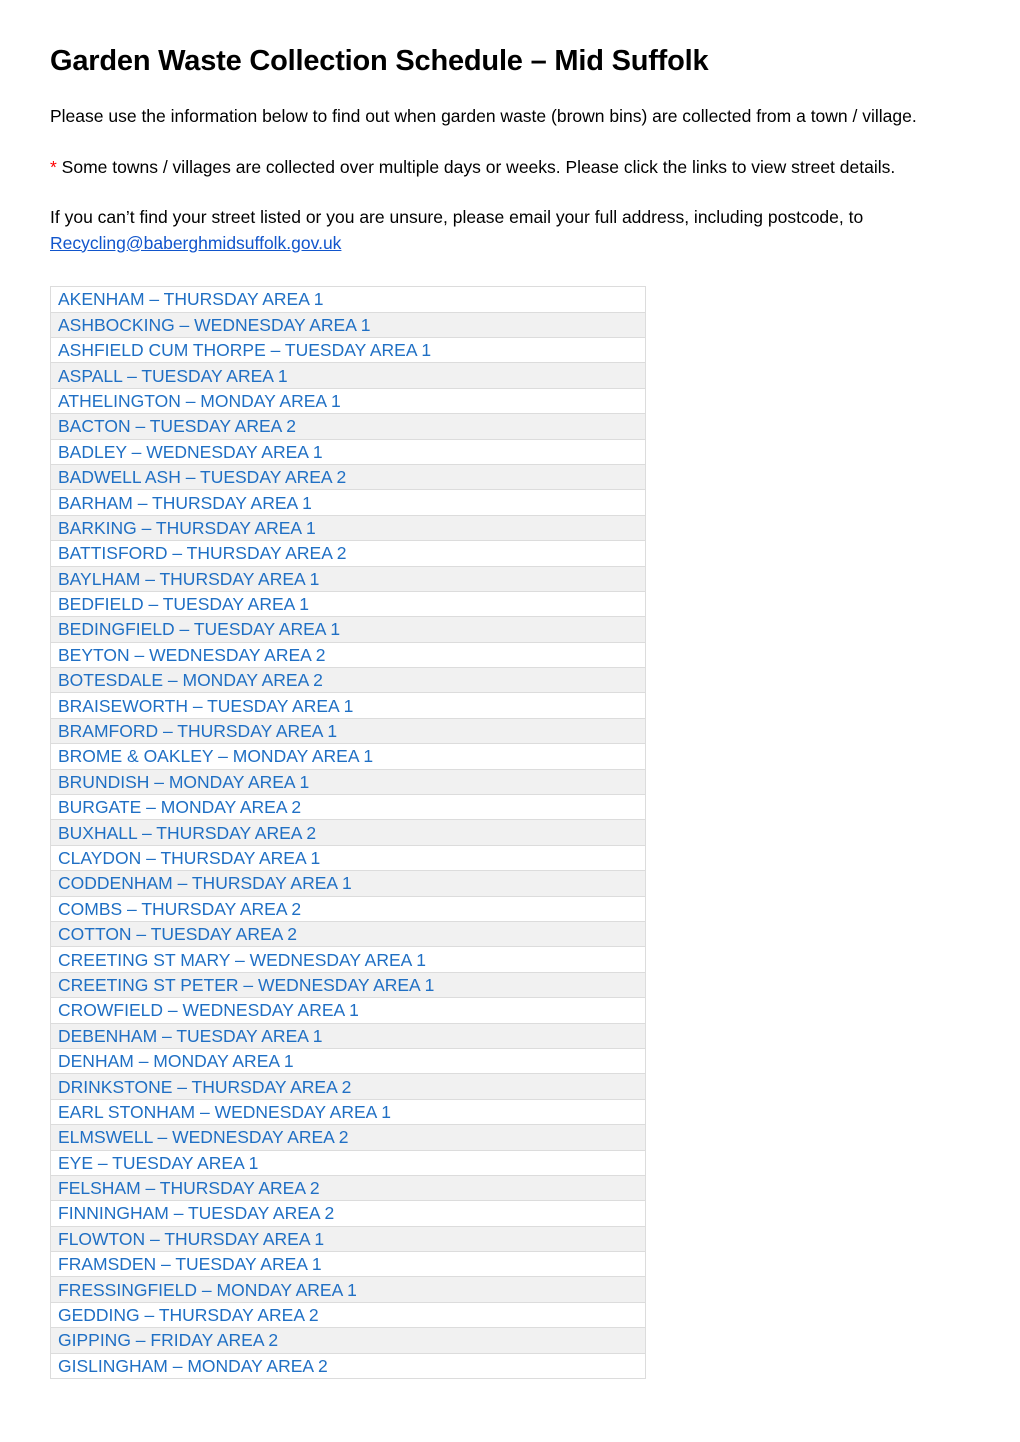 Image resolution: width=1020 pixels, height=1442 pixels. What do you see at coordinates (348, 1213) in the screenshot?
I see `table-row: FINNINGHAM – TUESDAY AREA 2` at bounding box center [348, 1213].